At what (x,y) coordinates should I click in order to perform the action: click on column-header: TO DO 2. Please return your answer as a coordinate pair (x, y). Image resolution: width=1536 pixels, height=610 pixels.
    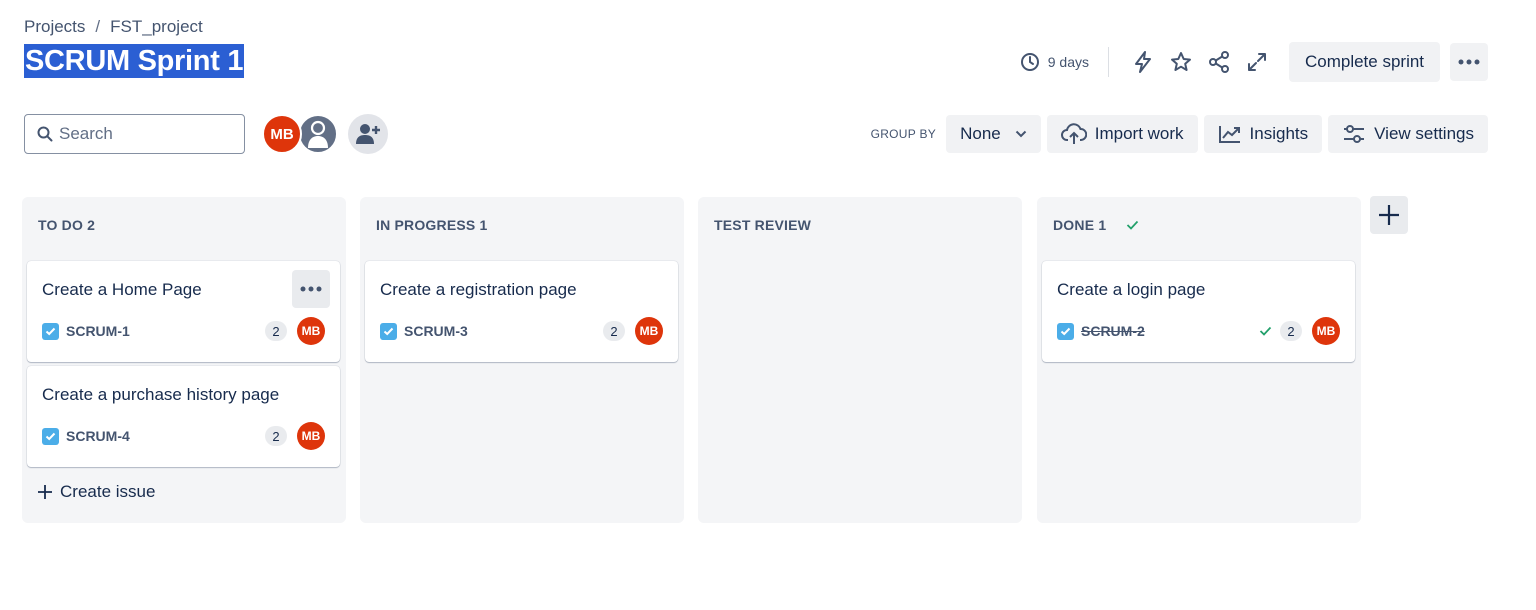
    Looking at the image, I should click on (66, 225).